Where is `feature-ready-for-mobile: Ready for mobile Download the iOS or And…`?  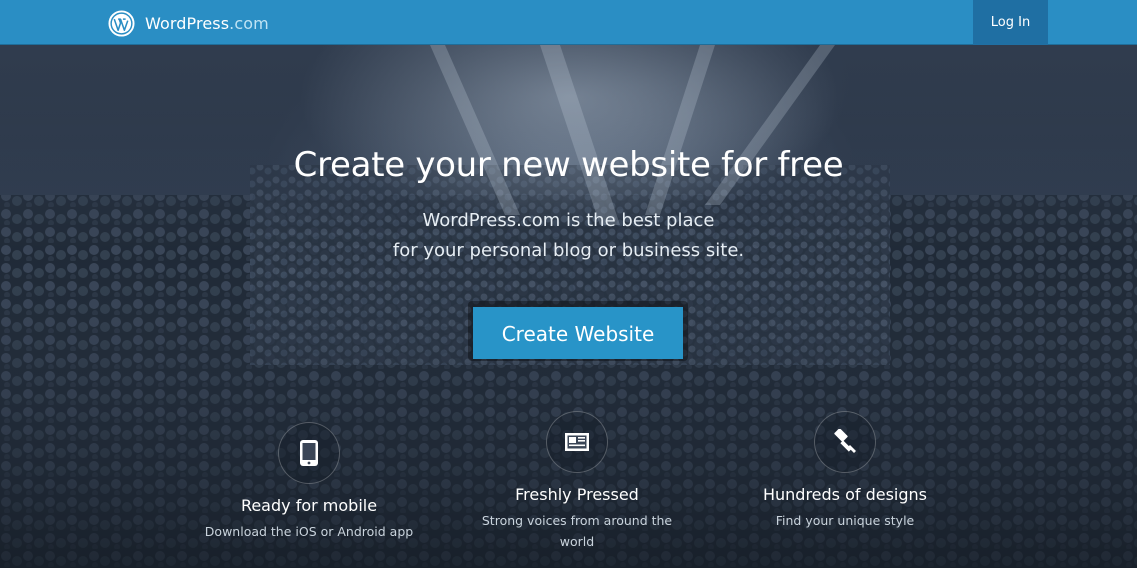
feature-ready-for-mobile: Ready for mobile Download the iOS or And… is located at coordinates (309, 482).